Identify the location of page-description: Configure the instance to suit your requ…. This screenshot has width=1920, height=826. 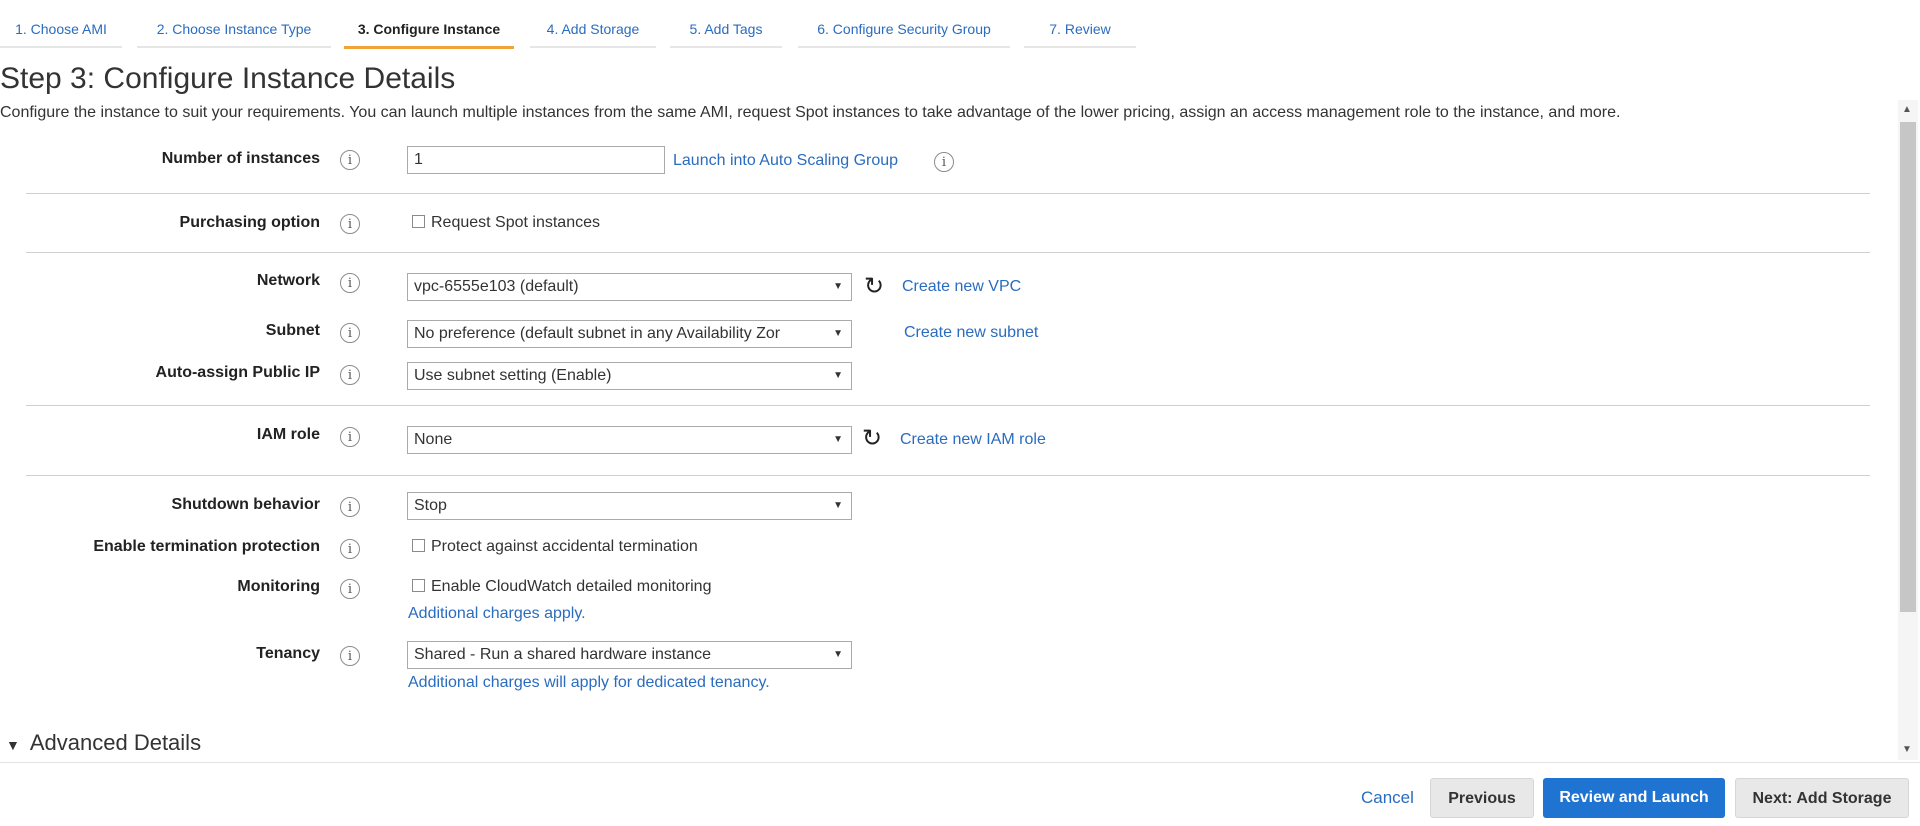
(810, 112).